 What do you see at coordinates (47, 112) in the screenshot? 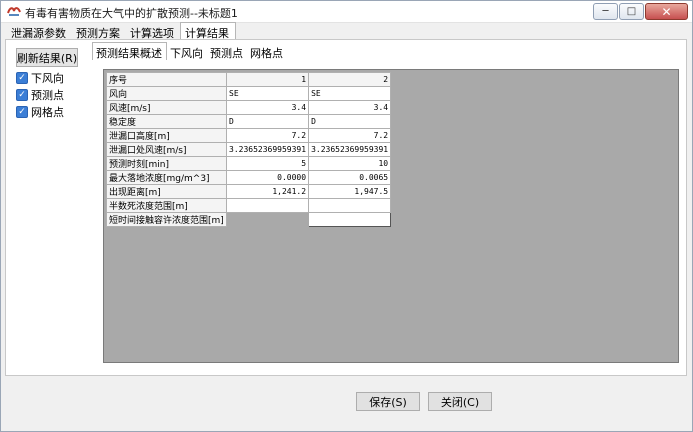
I see `checkbox-label: 网格点` at bounding box center [47, 112].